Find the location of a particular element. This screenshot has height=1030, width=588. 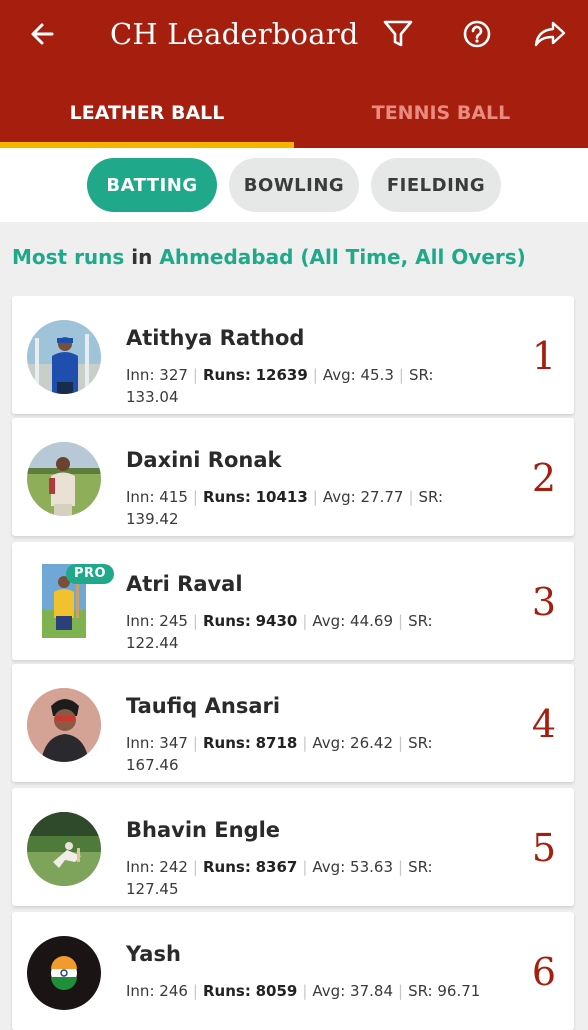

player-rank: 4 is located at coordinates (543, 724).